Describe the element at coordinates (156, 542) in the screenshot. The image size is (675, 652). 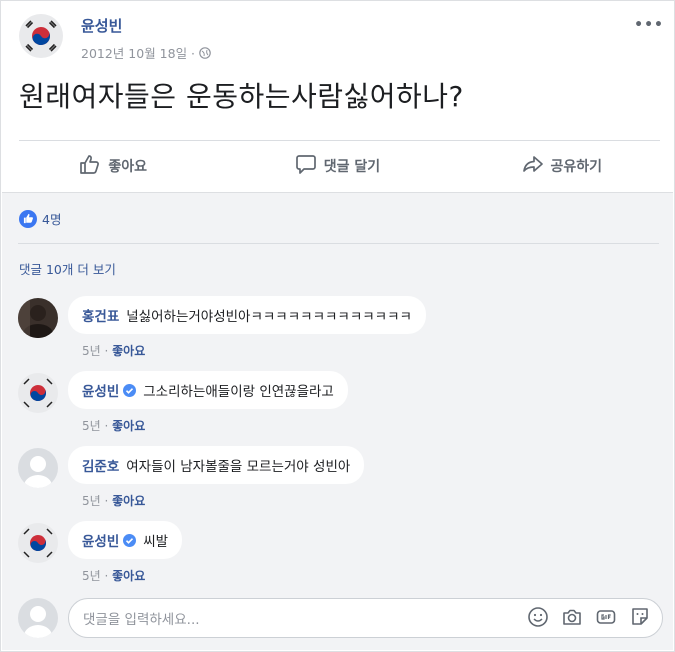
I see `comment-text: 씨발` at that location.